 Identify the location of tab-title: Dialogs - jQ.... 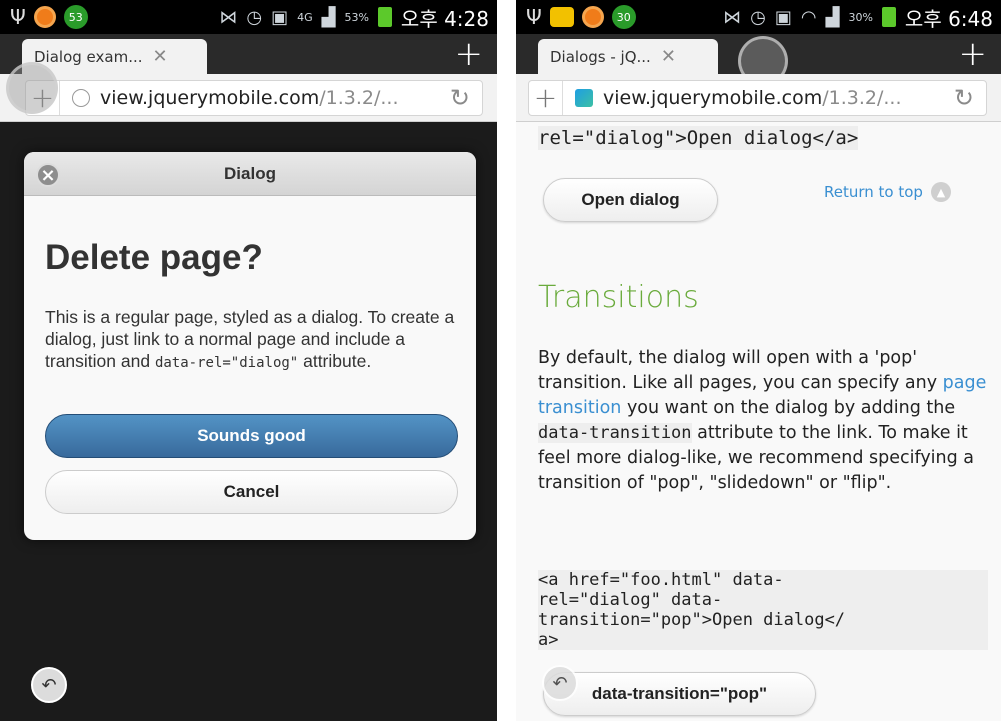
(600, 56).